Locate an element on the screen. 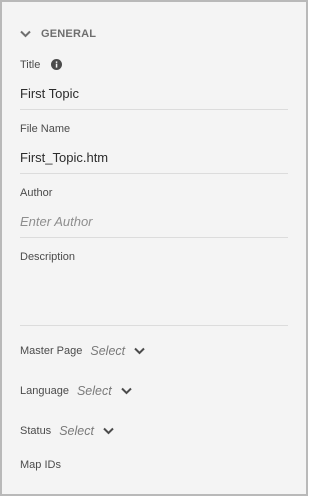  author-placeholder: Enter Author is located at coordinates (56, 221).